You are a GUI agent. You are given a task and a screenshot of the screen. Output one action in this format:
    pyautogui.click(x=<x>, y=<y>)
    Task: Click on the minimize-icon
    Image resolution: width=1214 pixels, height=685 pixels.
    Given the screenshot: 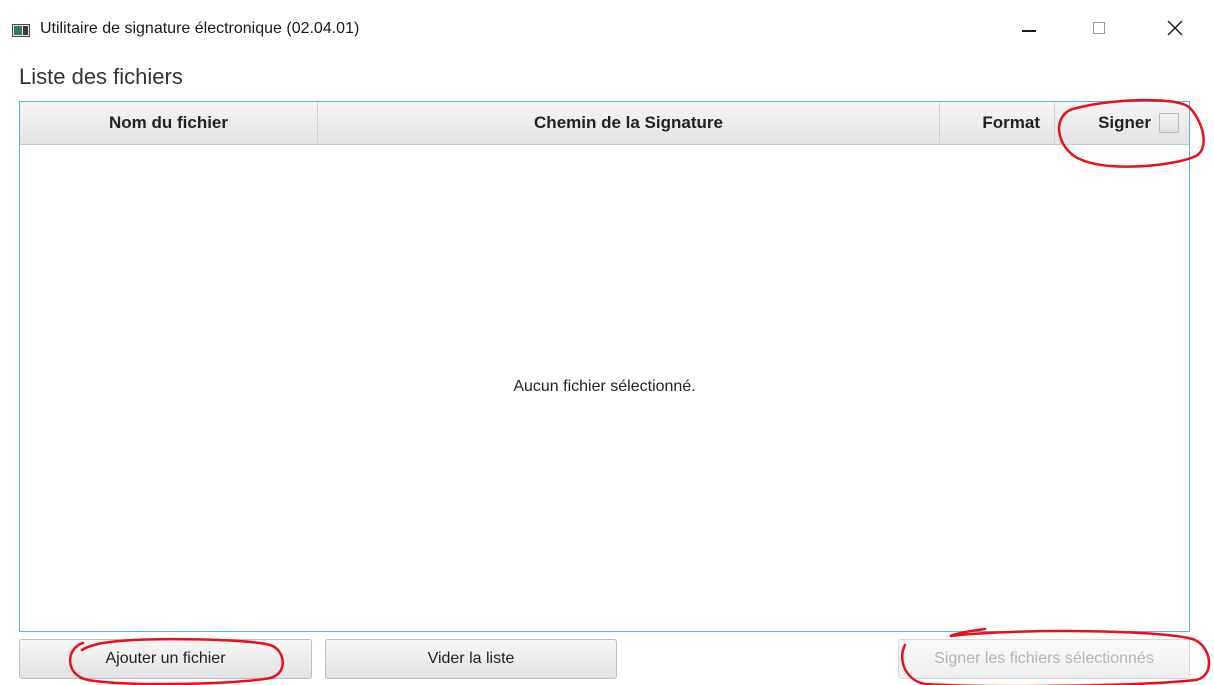 What is the action you would take?
    pyautogui.click(x=1029, y=31)
    